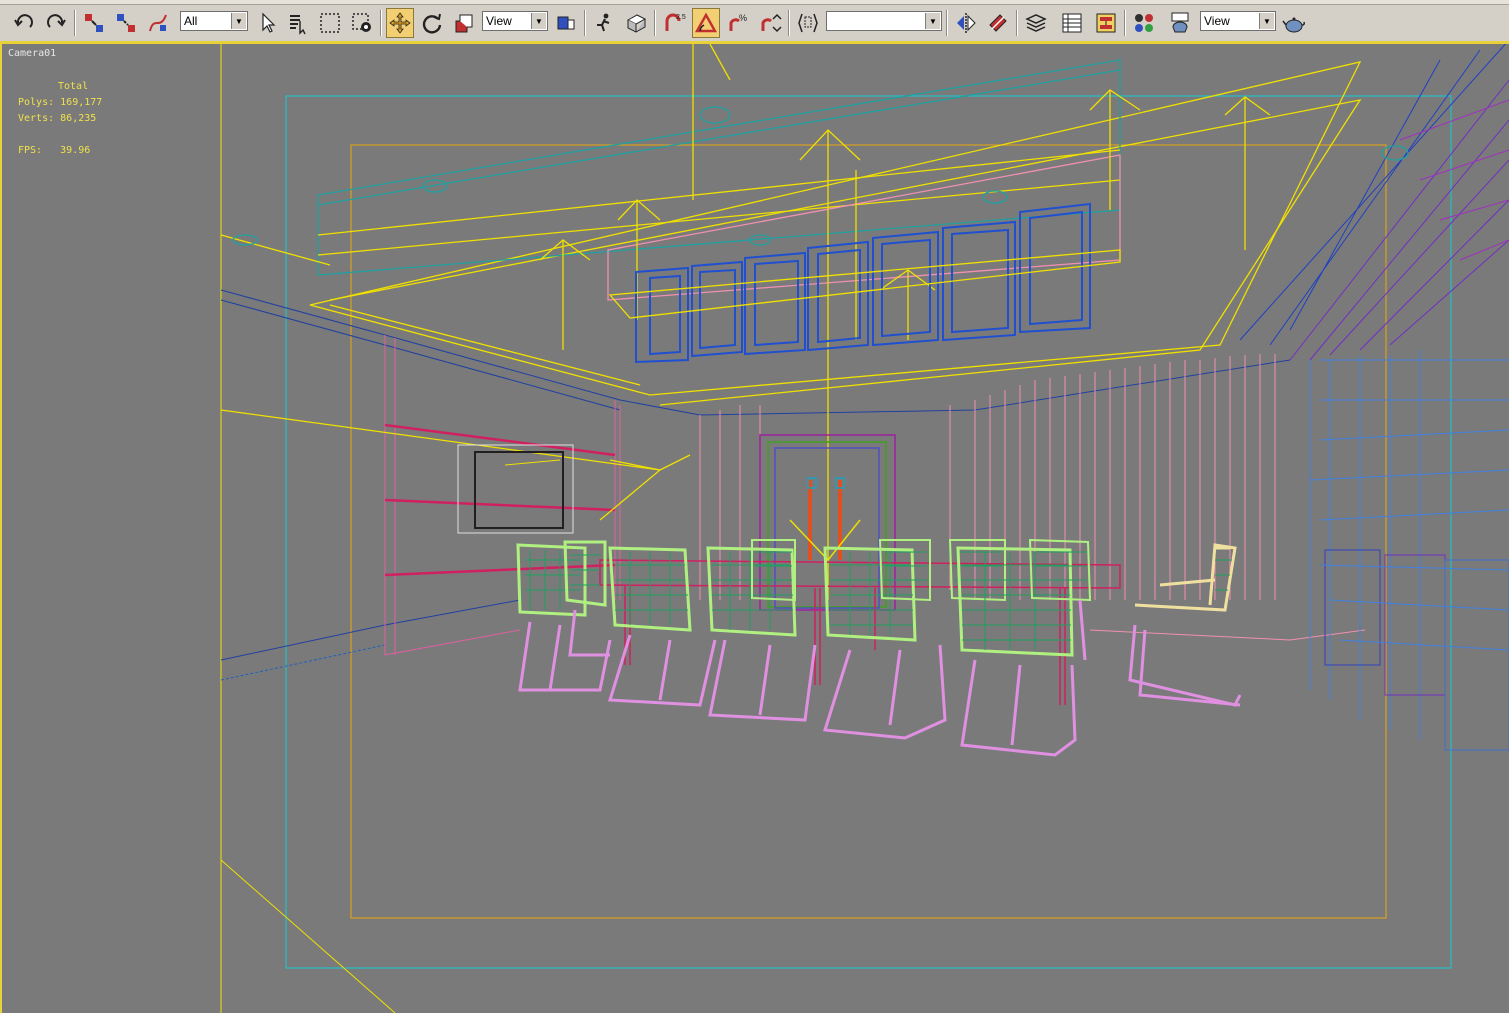 This screenshot has width=1509, height=1013. I want to click on select-and-move-icon, so click(400, 23).